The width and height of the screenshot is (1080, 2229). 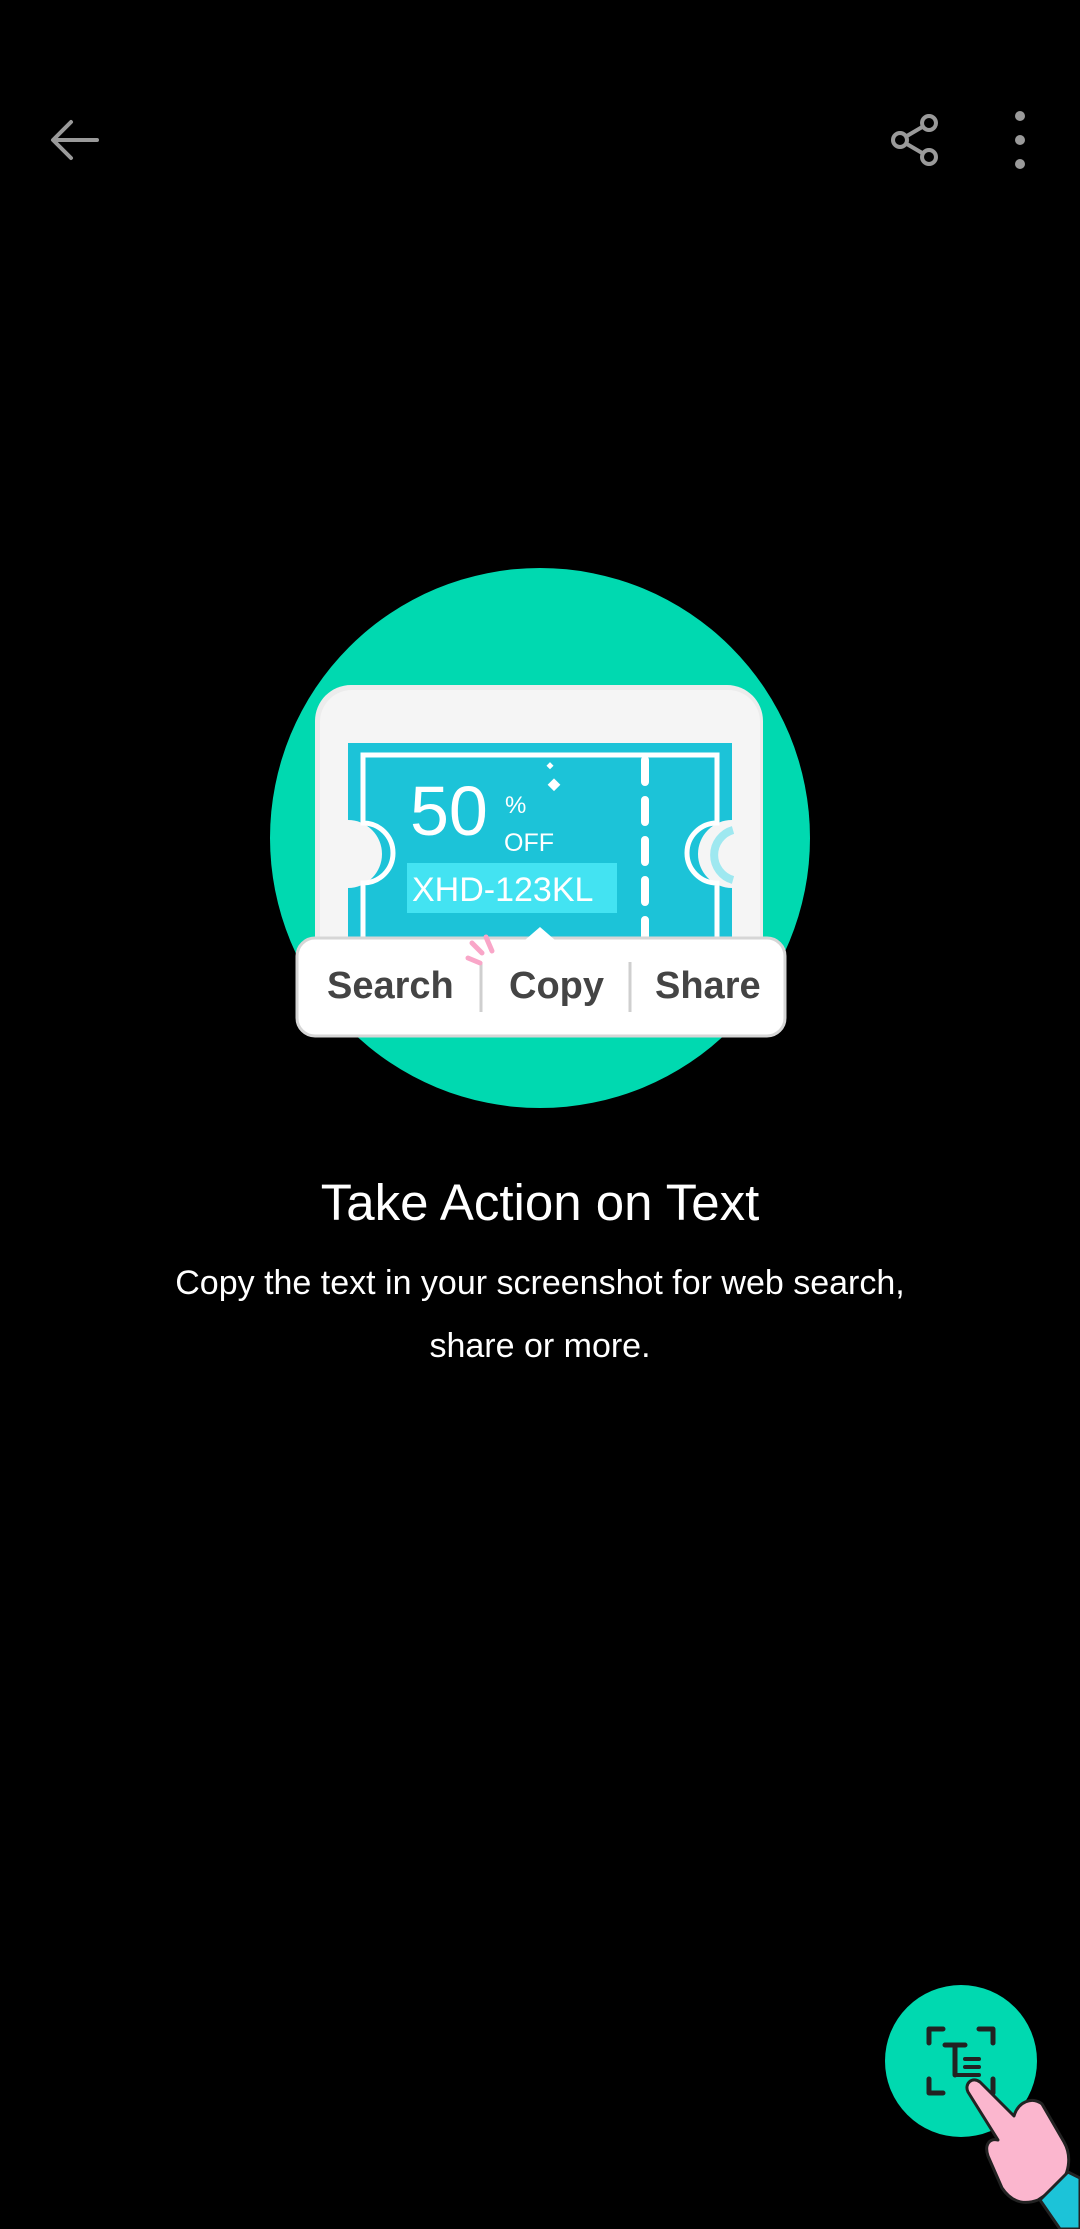 I want to click on coupon-percent-sign: %, so click(x=515, y=805).